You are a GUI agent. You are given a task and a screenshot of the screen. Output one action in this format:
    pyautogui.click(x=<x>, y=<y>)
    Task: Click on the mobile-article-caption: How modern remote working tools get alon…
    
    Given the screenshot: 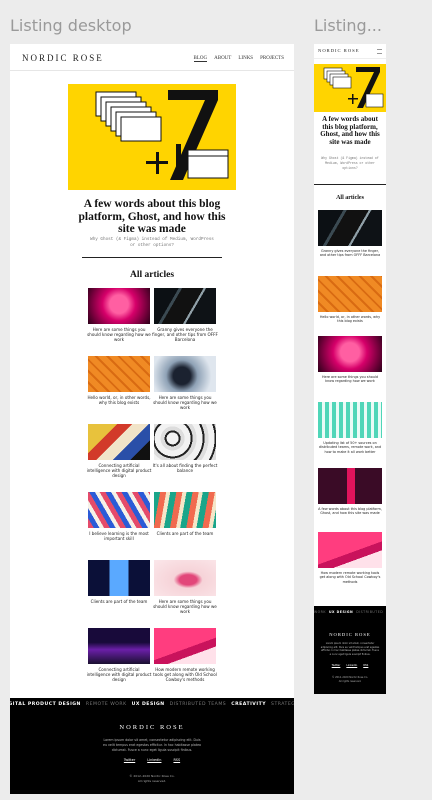 What is the action you would take?
    pyautogui.click(x=350, y=577)
    